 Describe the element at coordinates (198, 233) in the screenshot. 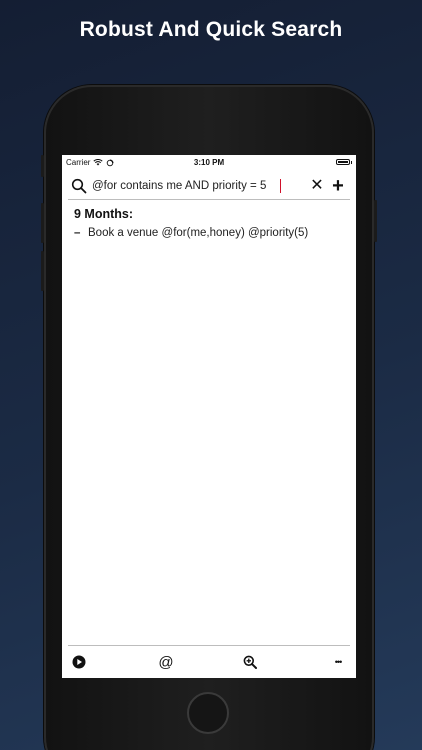

I see `list-item-text: Book a venue @for(me,honey) @priority(5)` at that location.